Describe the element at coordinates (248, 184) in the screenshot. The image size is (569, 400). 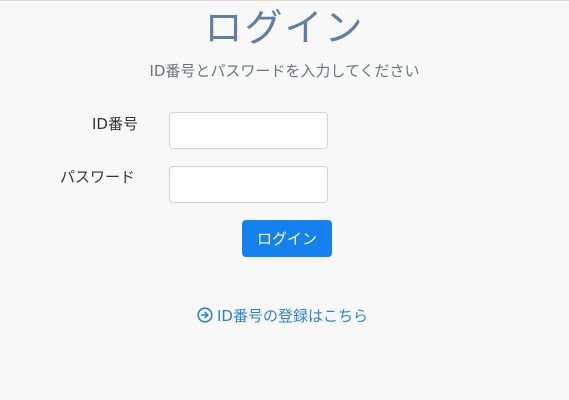
I see `password-input` at that location.